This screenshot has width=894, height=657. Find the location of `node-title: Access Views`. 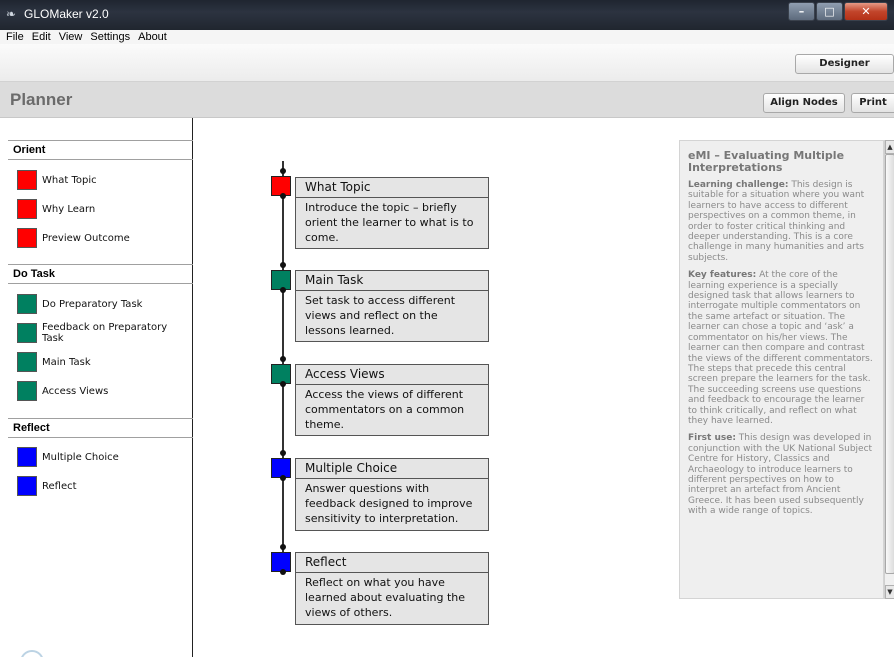

node-title: Access Views is located at coordinates (392, 375).